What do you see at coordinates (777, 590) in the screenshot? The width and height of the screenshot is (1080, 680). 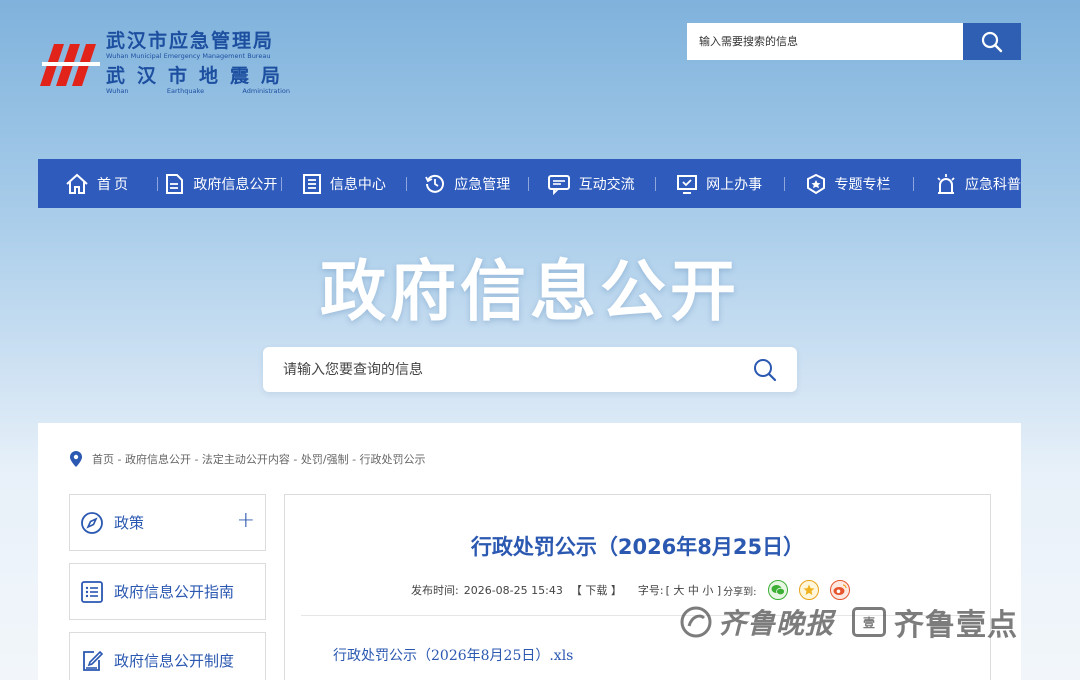 I see `wechat-icon` at bounding box center [777, 590].